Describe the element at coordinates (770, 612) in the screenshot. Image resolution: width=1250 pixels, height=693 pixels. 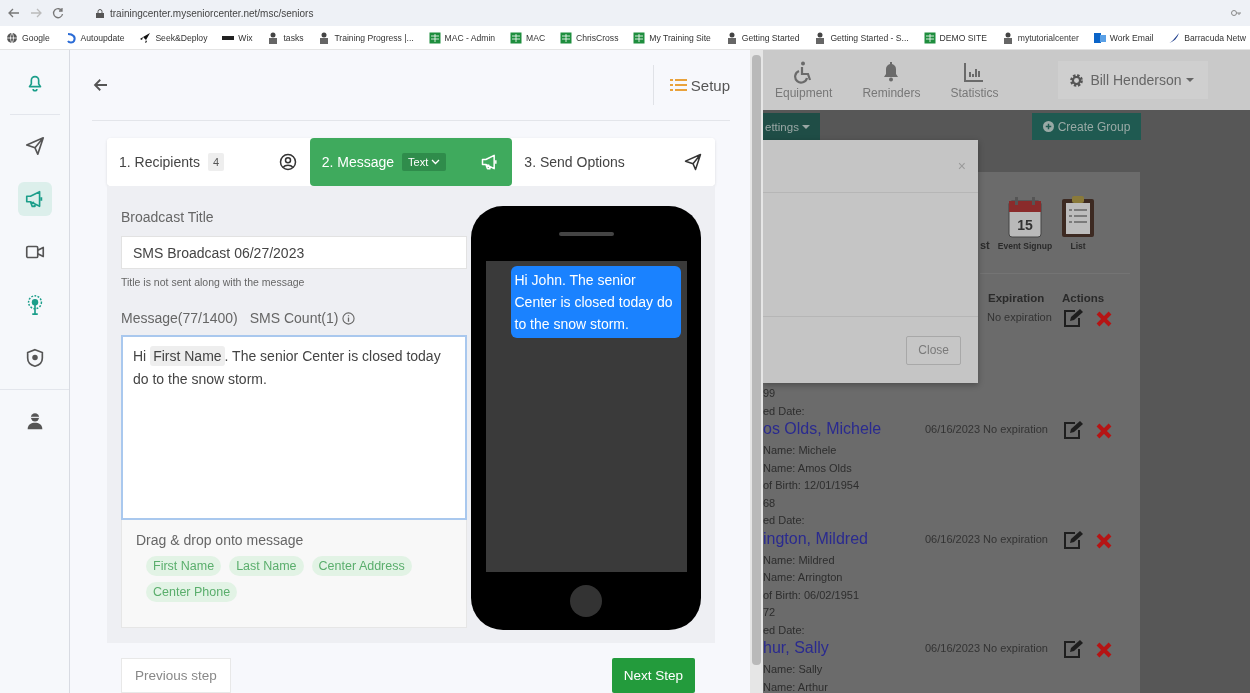
I see `record-detail: 72` at that location.